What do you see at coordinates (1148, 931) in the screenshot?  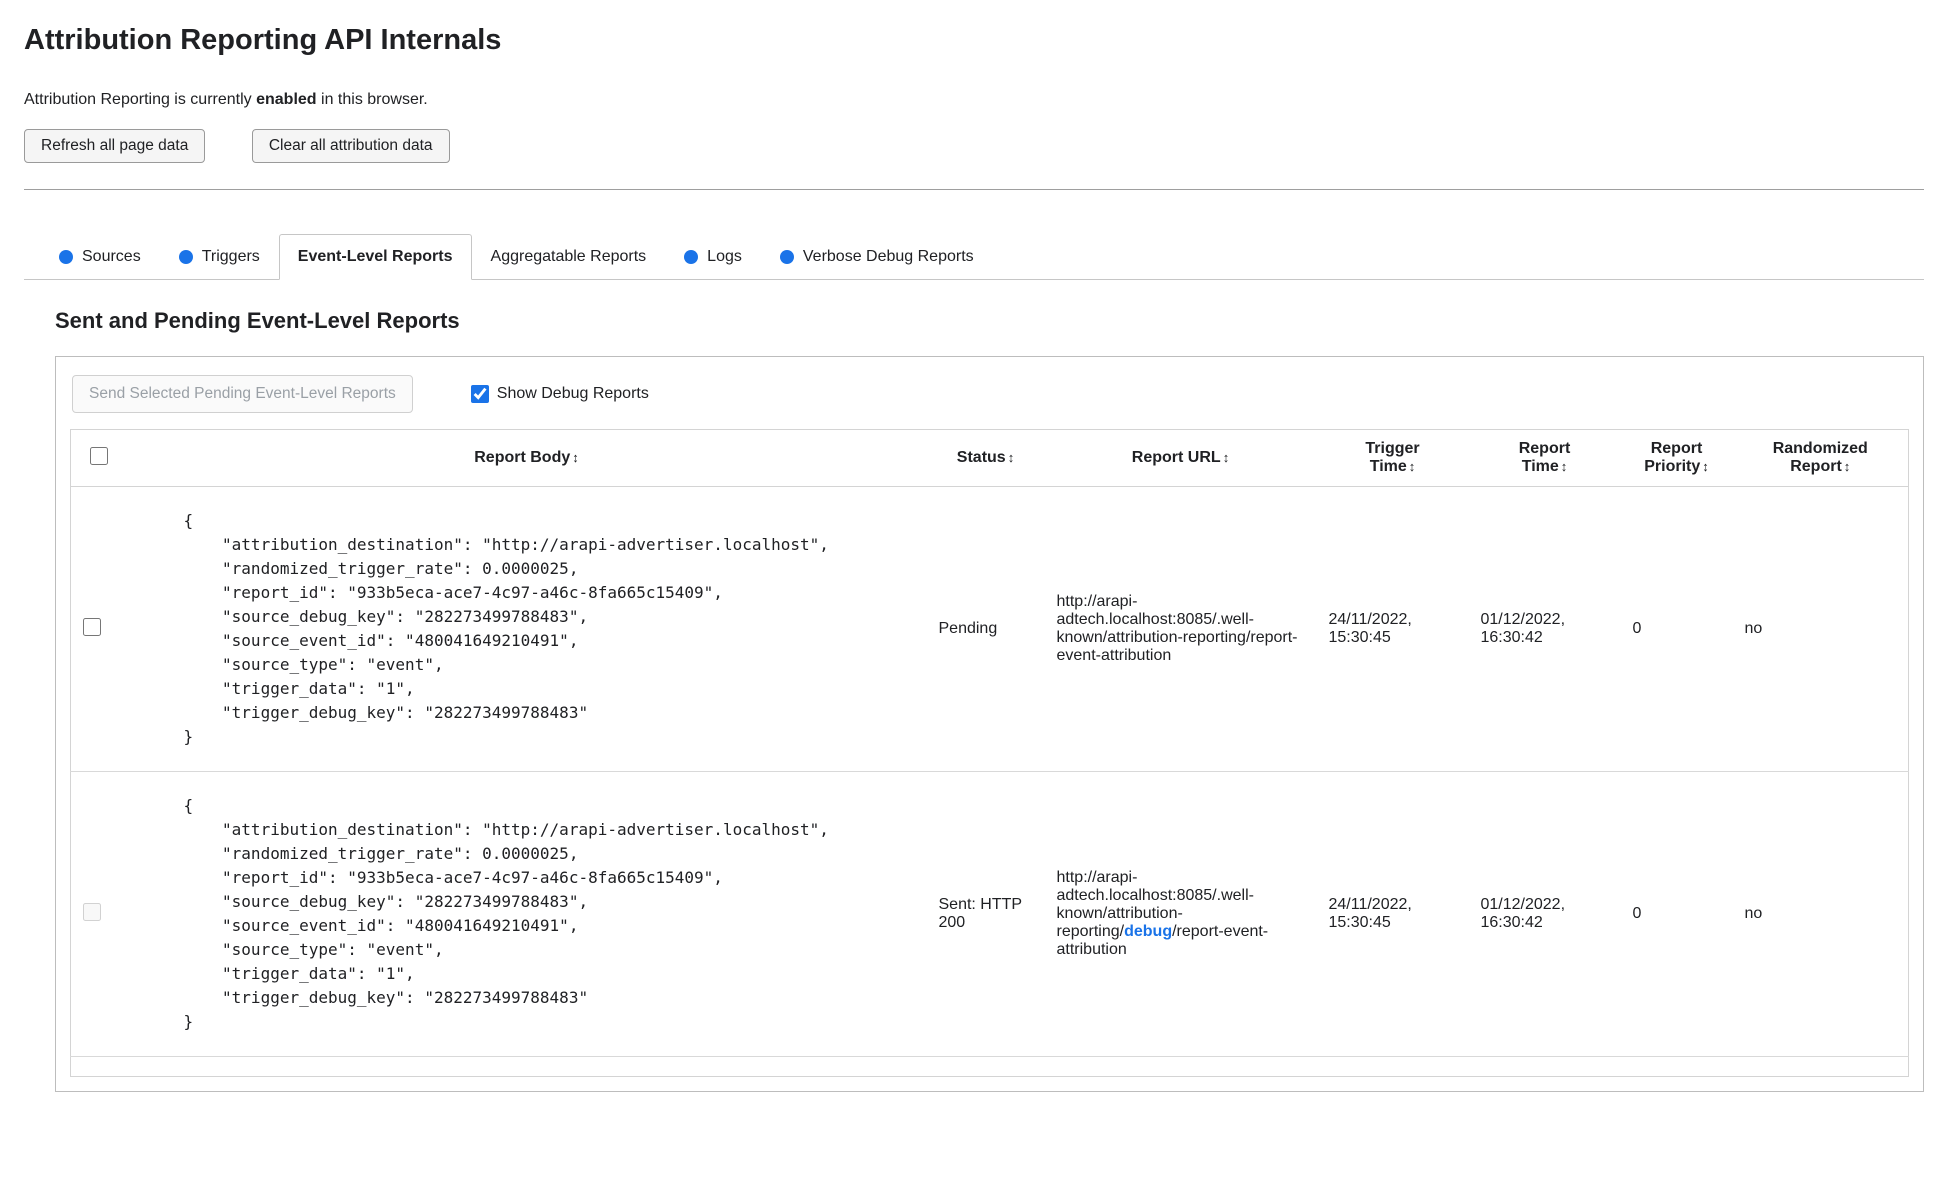 I see `debug-link: debug` at bounding box center [1148, 931].